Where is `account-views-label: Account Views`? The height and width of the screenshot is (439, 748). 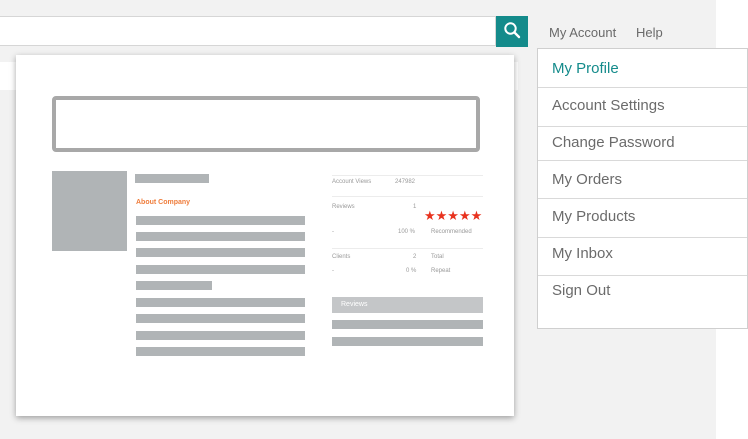
account-views-label: Account Views is located at coordinates (352, 182).